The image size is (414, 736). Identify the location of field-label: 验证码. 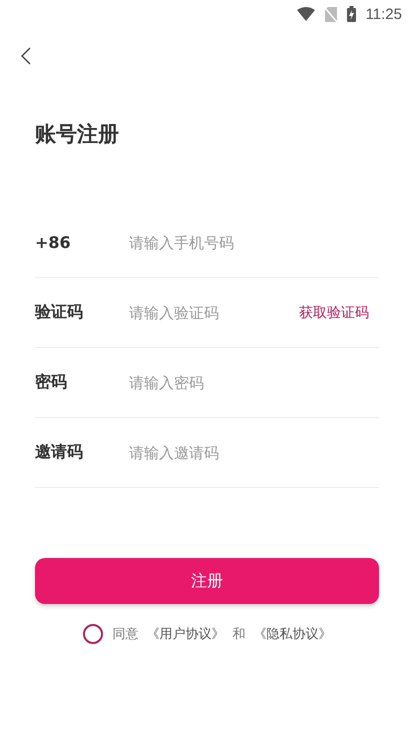
(59, 312).